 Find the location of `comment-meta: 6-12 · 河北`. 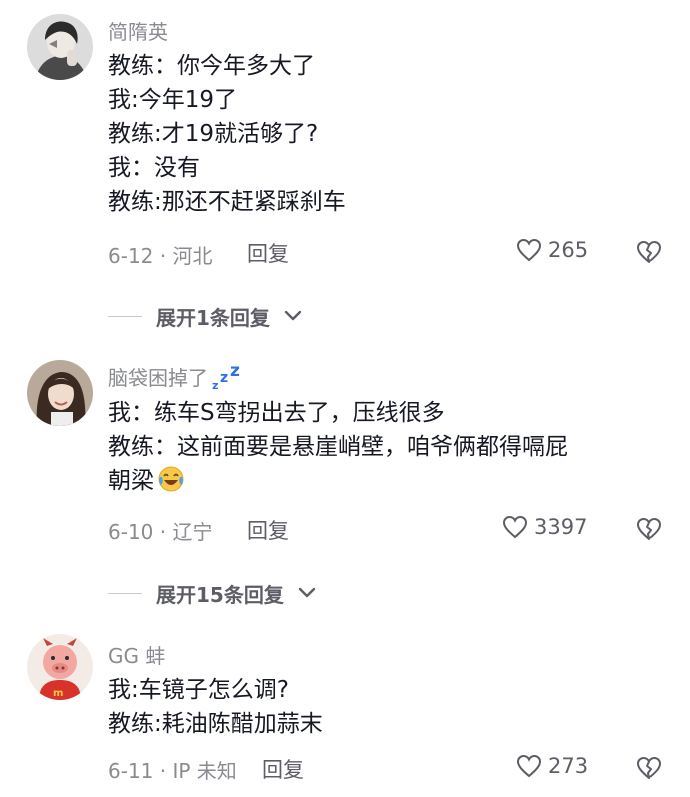

comment-meta: 6-12 · 河北 is located at coordinates (160, 256).